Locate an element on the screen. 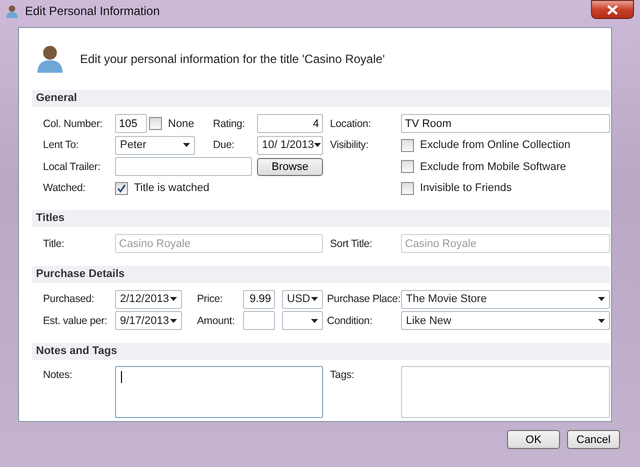  checkbox-label: None is located at coordinates (181, 124).